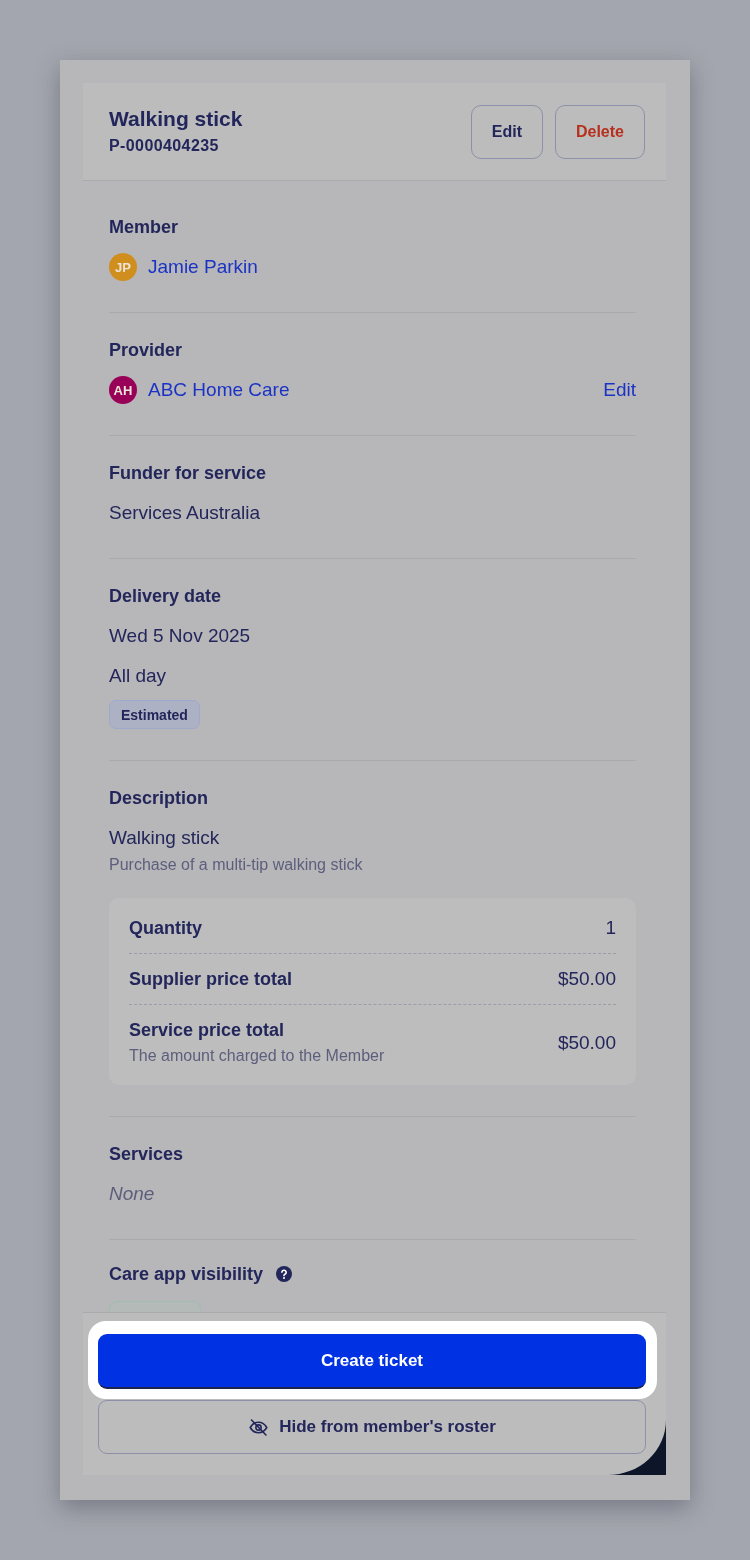 The width and height of the screenshot is (750, 1560). Describe the element at coordinates (165, 928) in the screenshot. I see `row-label: Quantity` at that location.